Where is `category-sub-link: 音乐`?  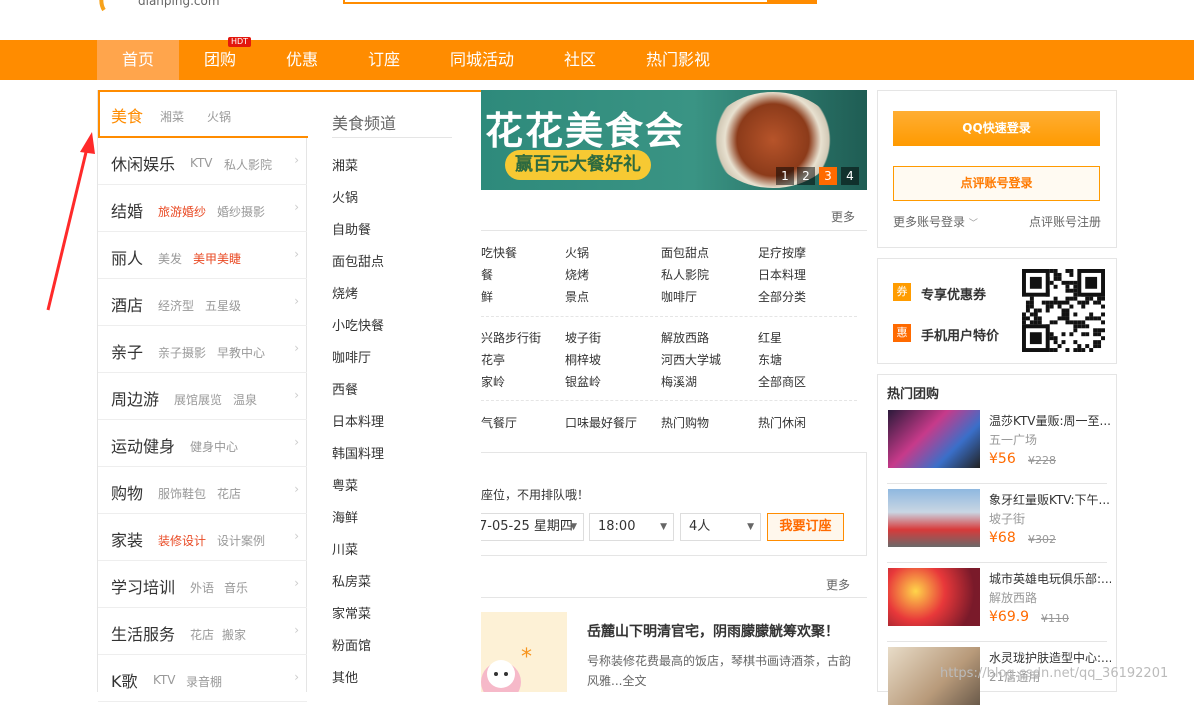
category-sub-link: 音乐 is located at coordinates (236, 587).